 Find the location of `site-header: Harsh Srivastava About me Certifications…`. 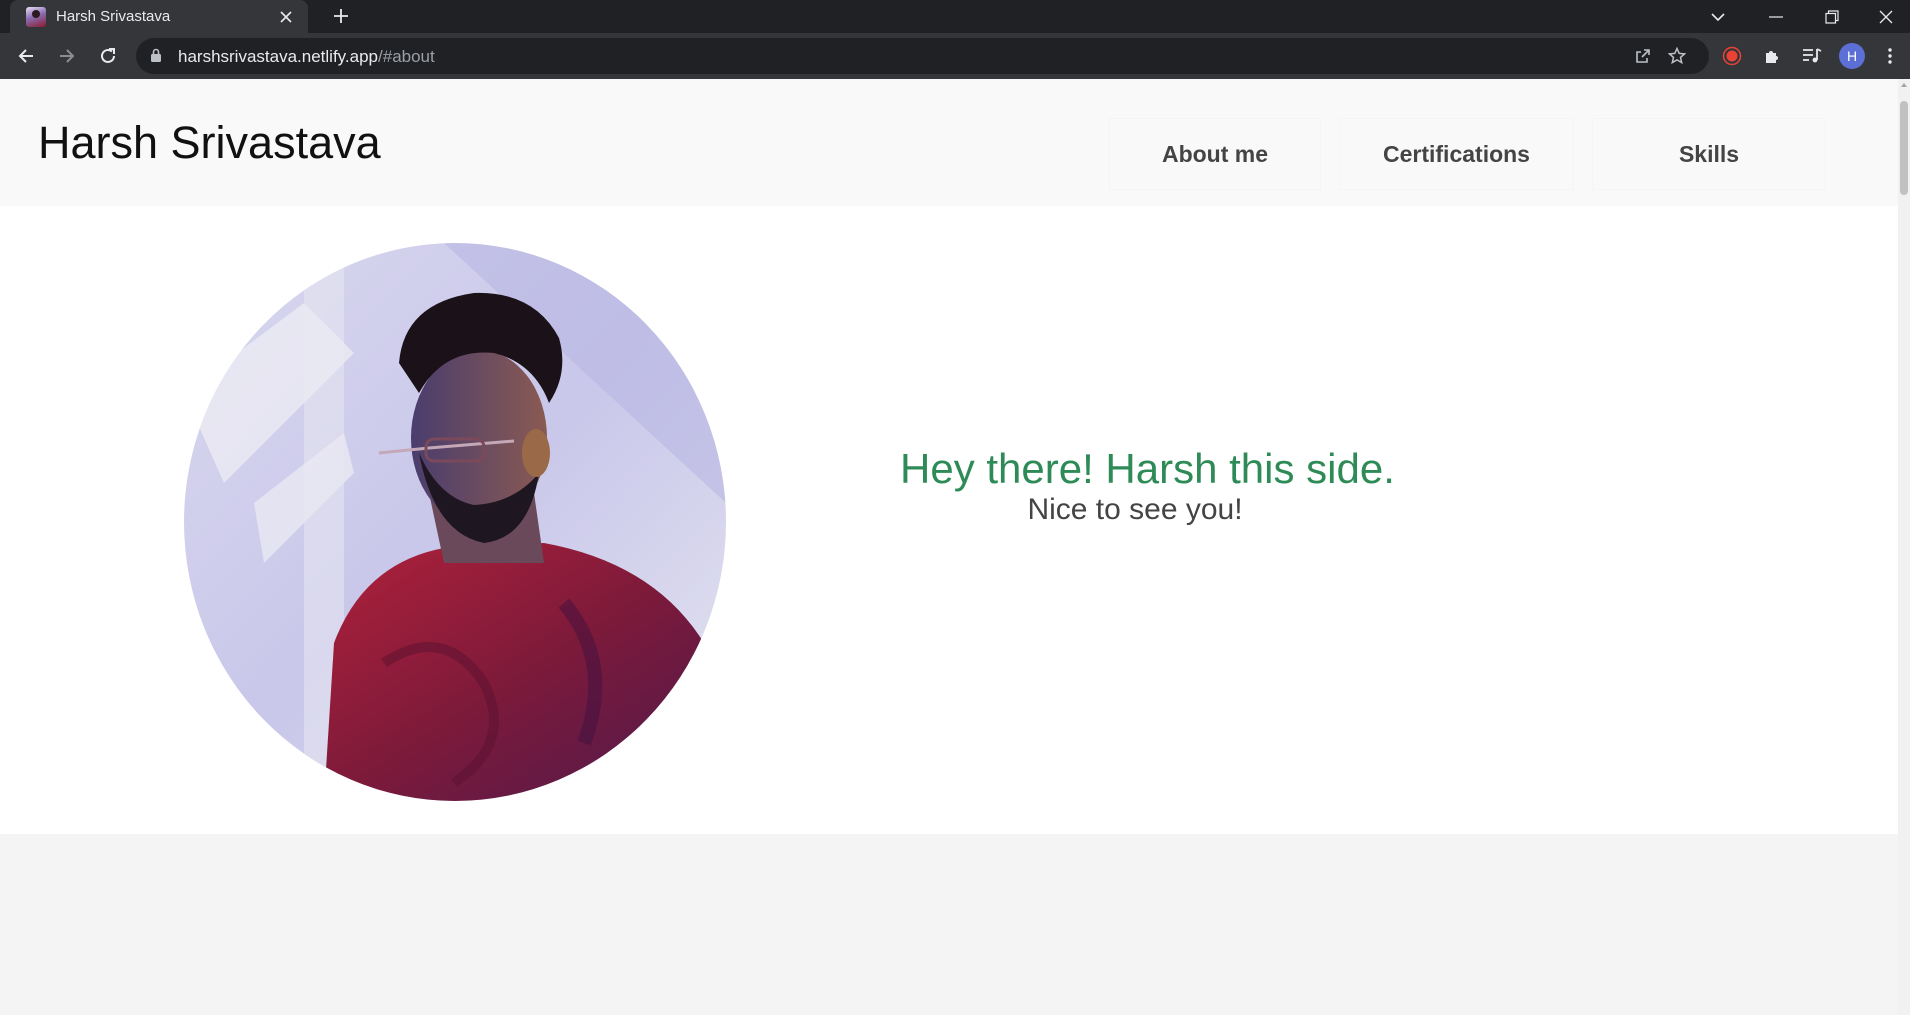

site-header: Harsh Srivastava About me Certifications… is located at coordinates (949, 142).